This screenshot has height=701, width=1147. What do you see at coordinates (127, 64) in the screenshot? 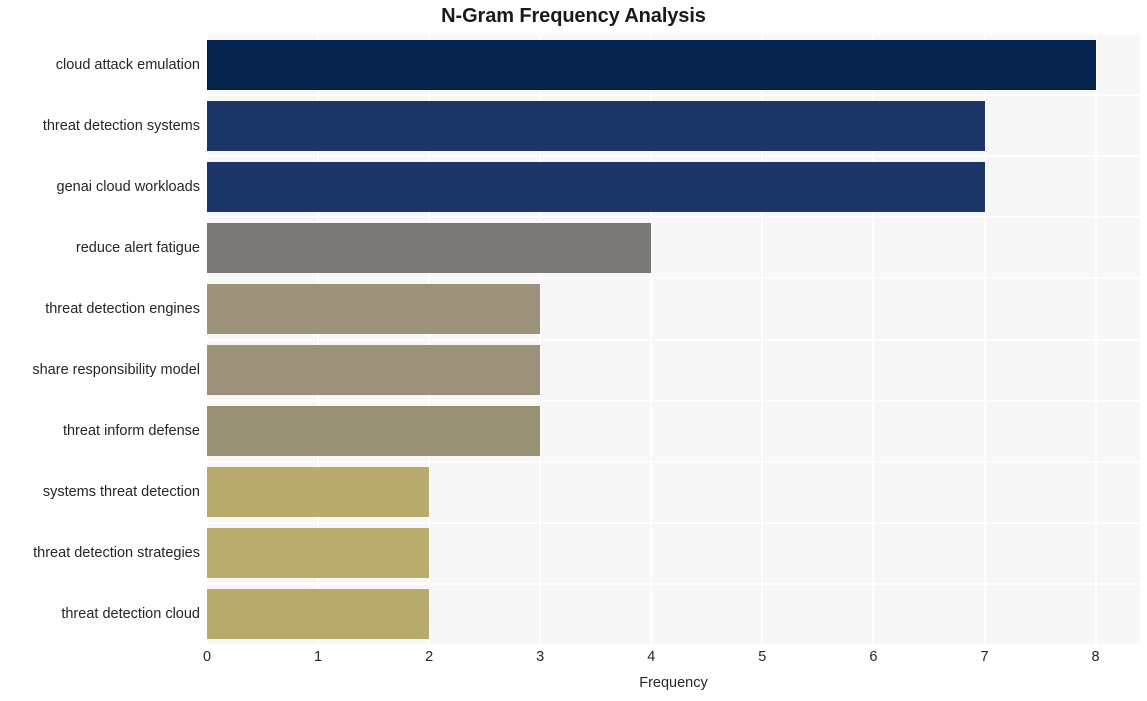
I see `y-axis-tick-label: cloud attack emulation` at bounding box center [127, 64].